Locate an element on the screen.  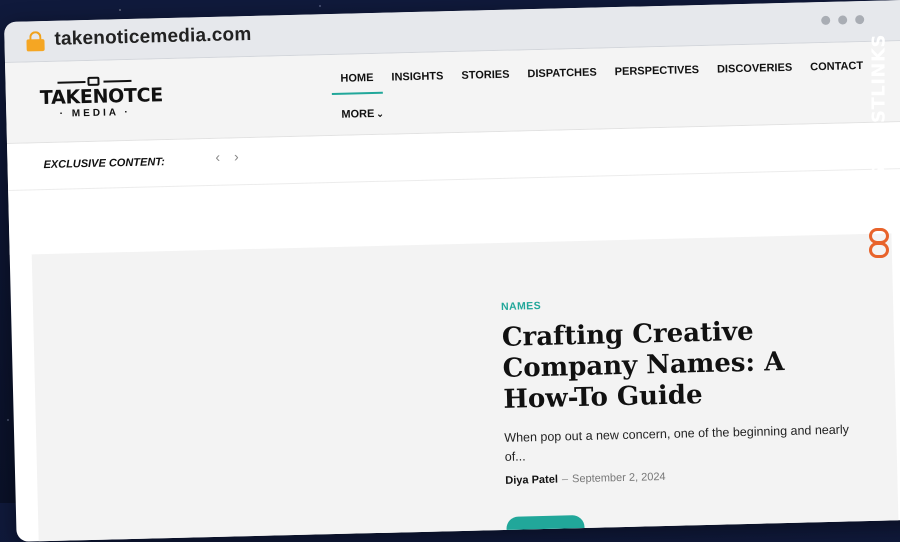
brand-text: GUESTPOSTLINKS is located at coordinates (879, 128).